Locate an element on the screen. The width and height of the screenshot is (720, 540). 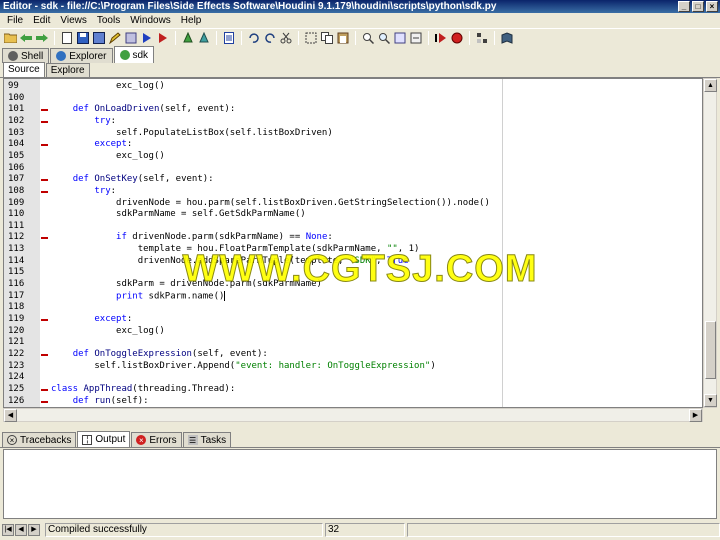
undo-icon is located at coordinates (254, 38).